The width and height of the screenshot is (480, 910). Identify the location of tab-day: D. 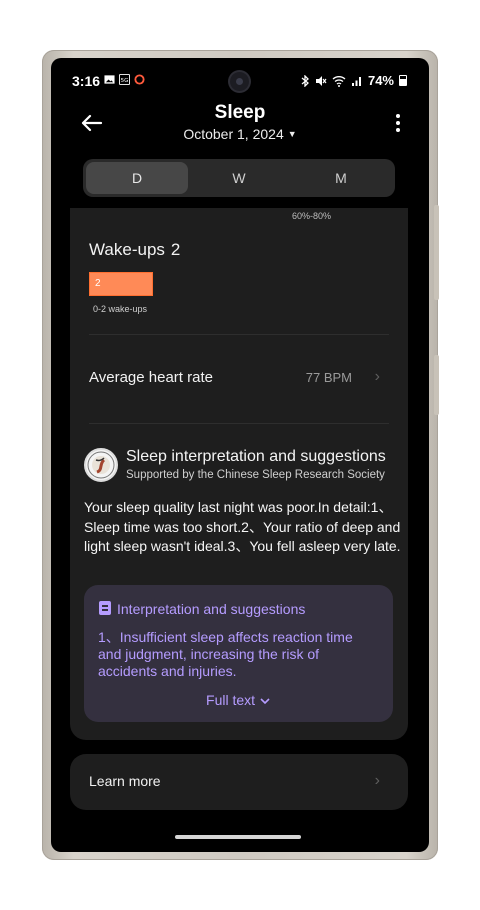
(137, 178).